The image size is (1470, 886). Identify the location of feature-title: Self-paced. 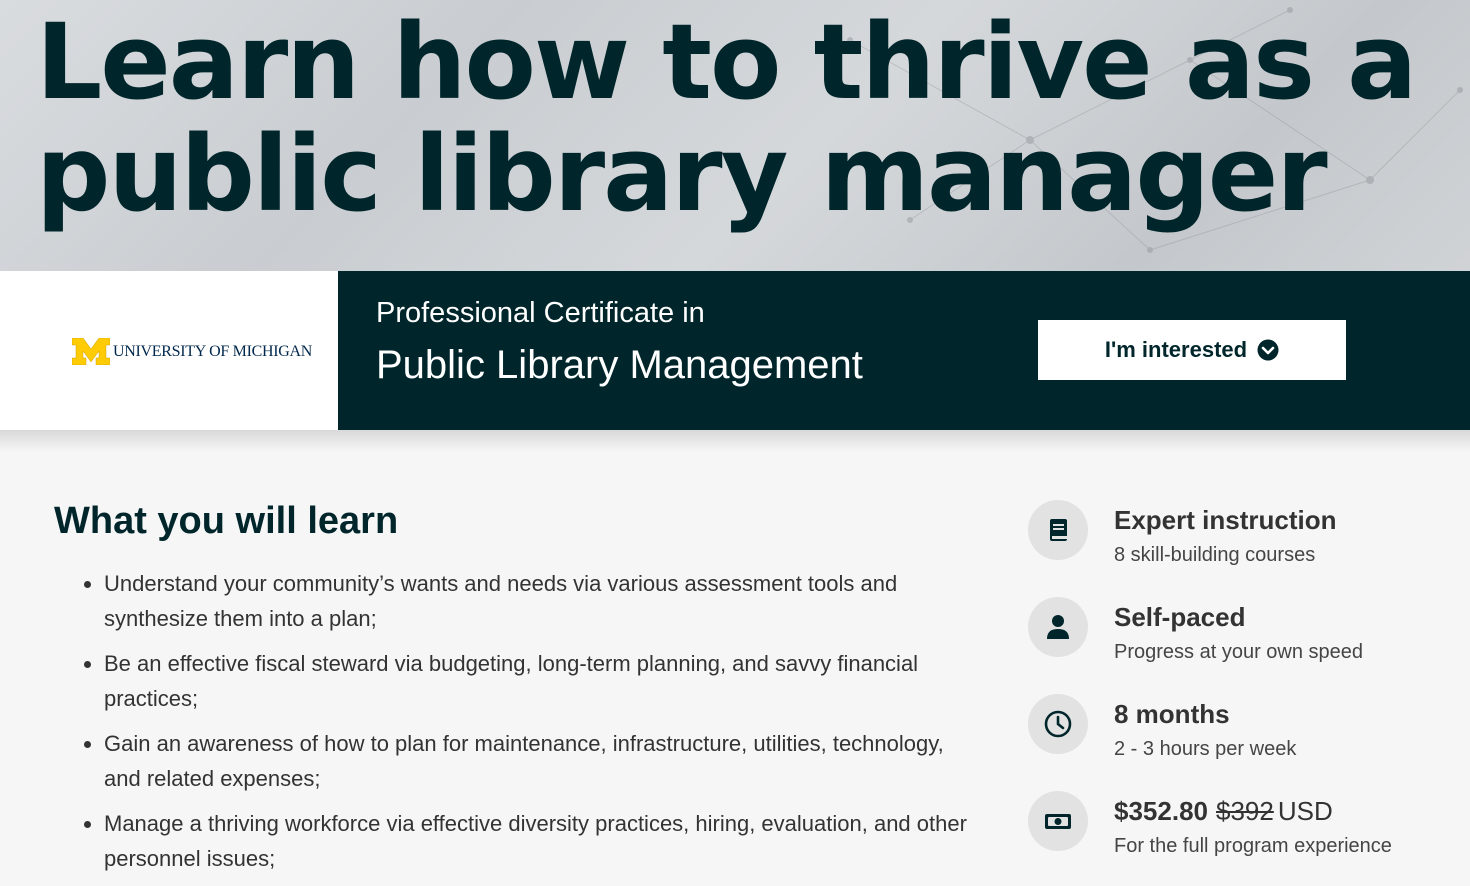
(1180, 617).